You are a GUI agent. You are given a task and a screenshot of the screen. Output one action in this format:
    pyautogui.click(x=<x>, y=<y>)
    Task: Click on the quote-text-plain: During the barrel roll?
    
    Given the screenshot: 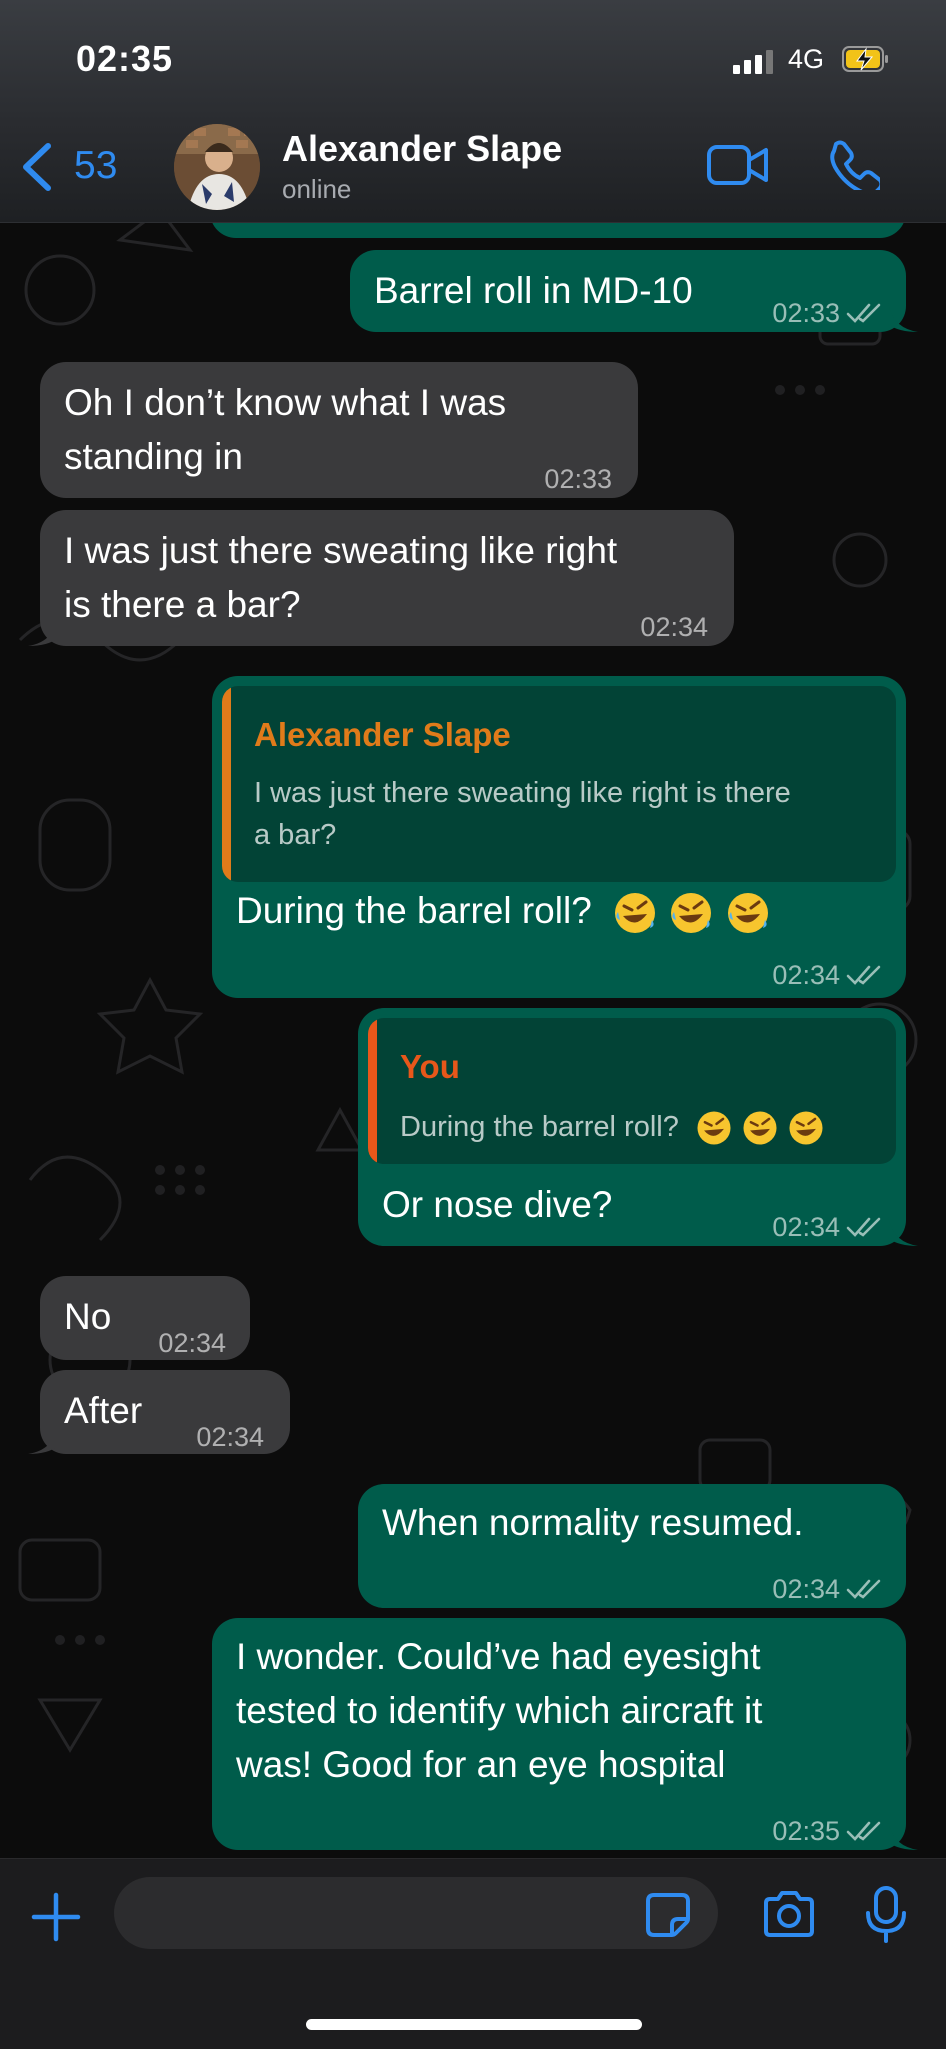 What is the action you would take?
    pyautogui.click(x=539, y=1127)
    